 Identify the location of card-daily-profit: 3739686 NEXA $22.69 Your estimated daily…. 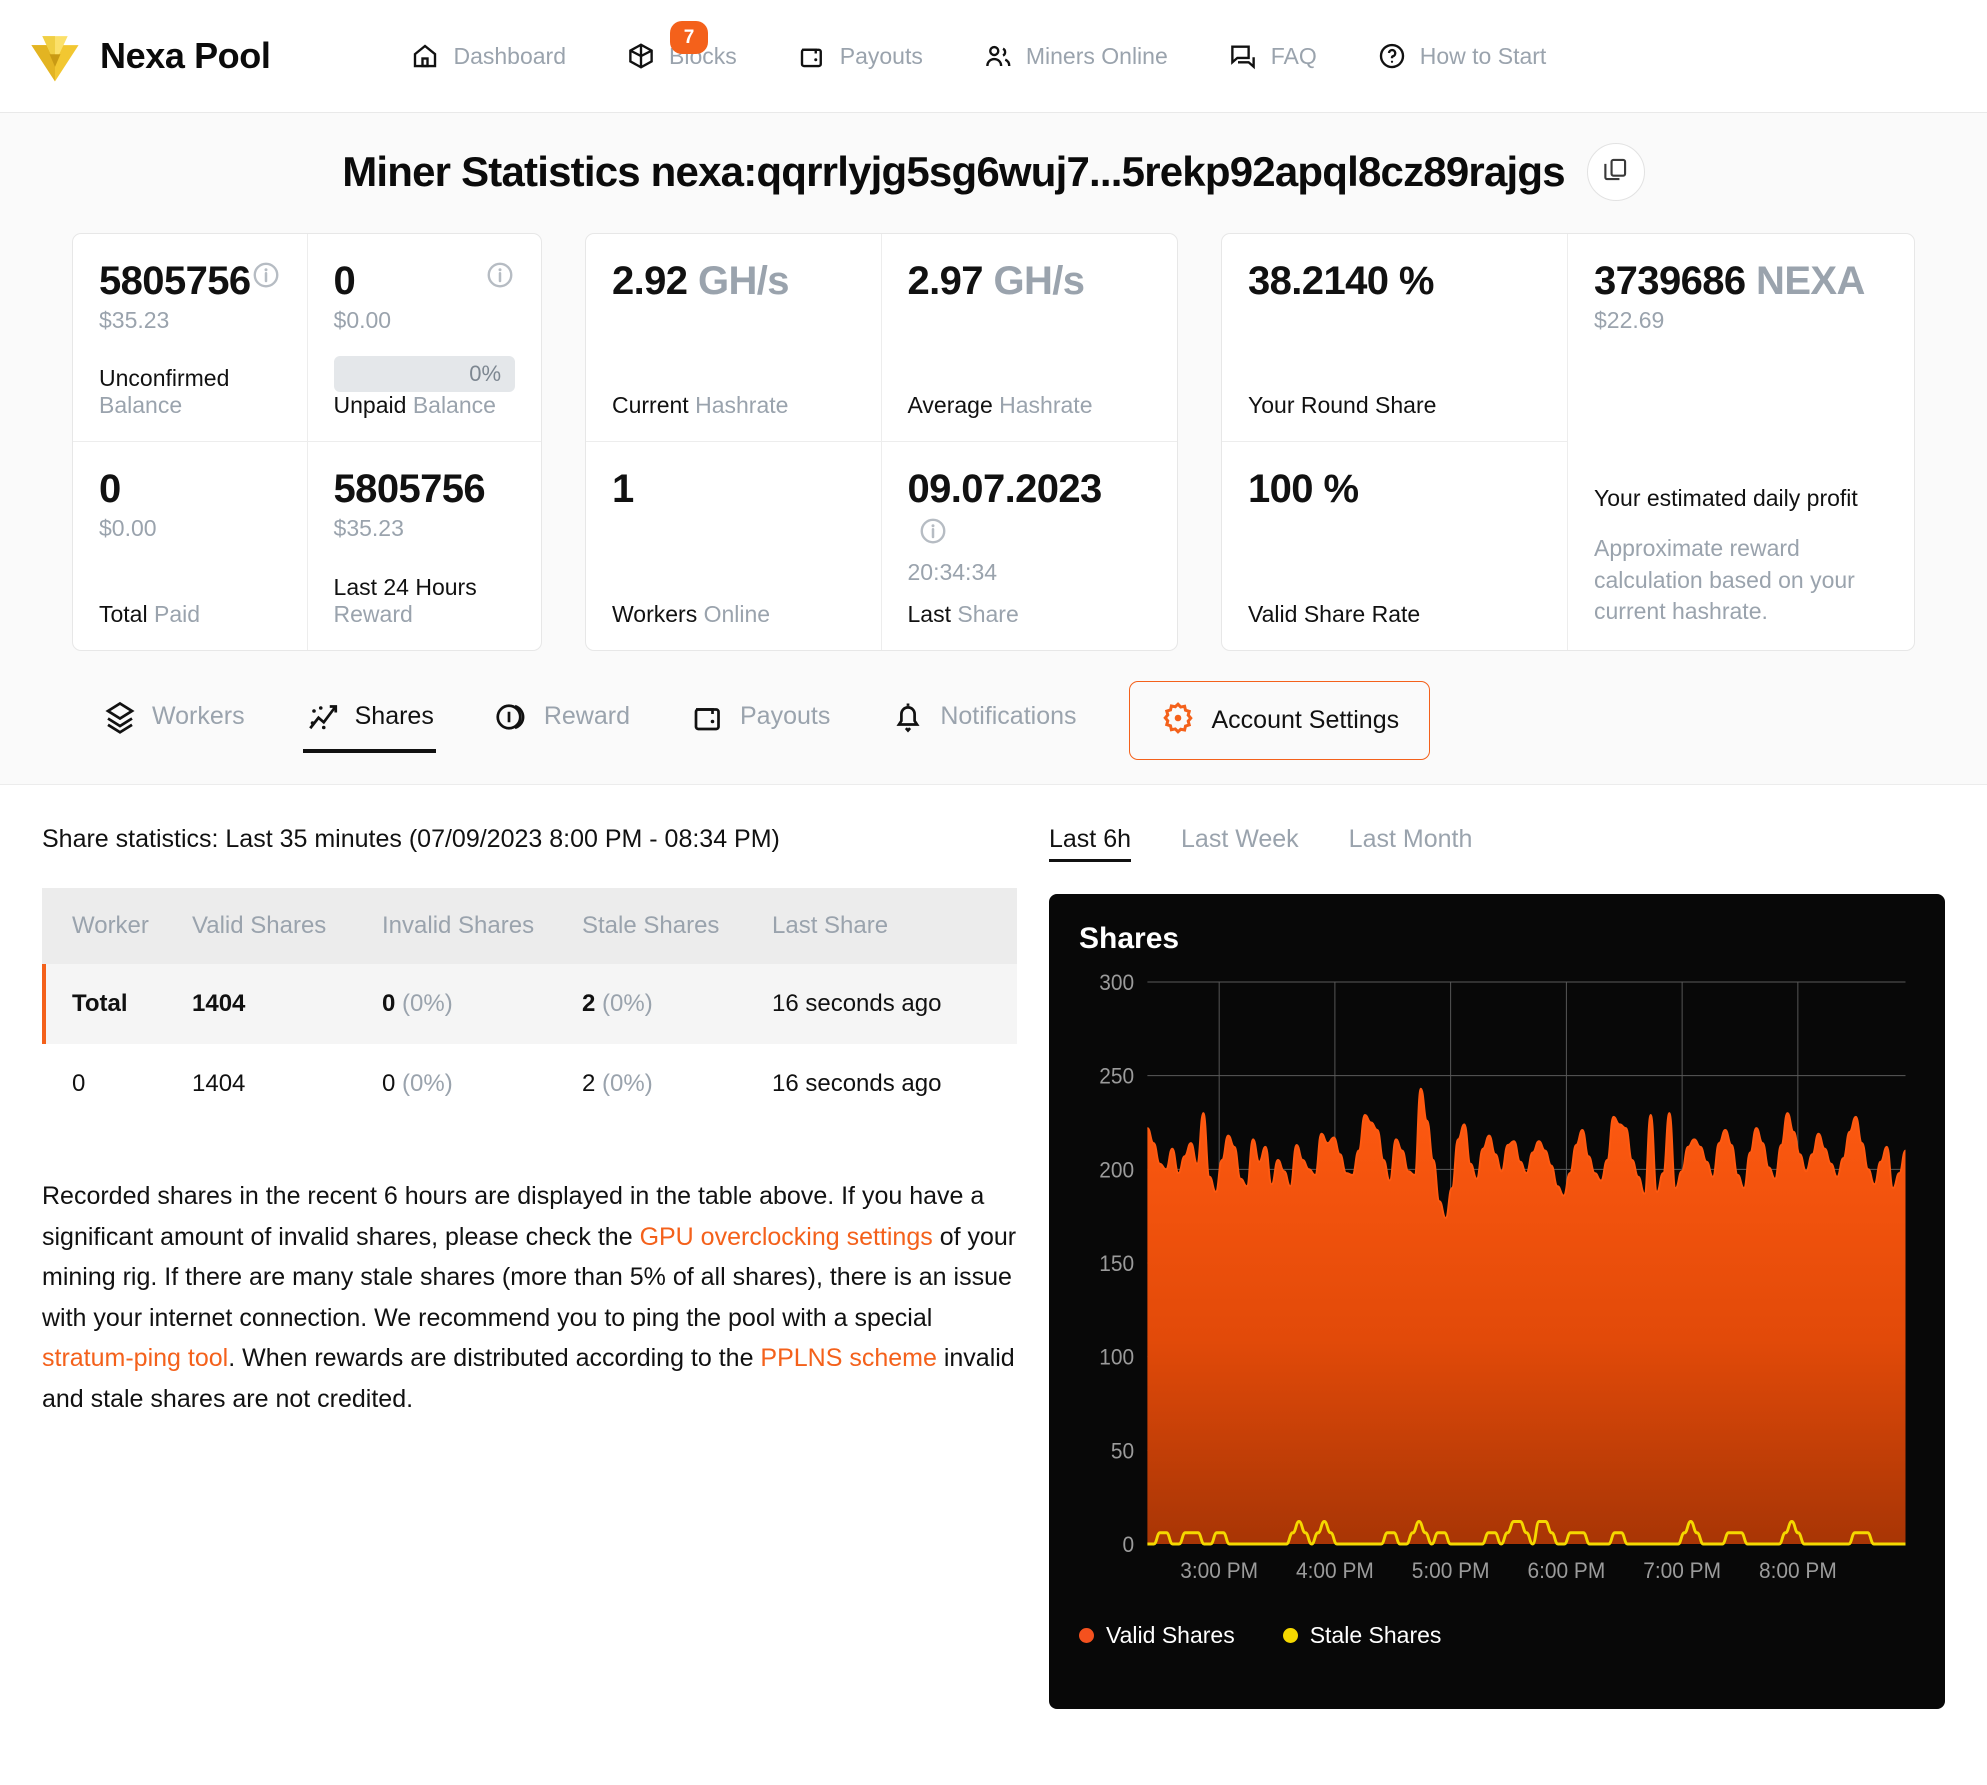
(1741, 442).